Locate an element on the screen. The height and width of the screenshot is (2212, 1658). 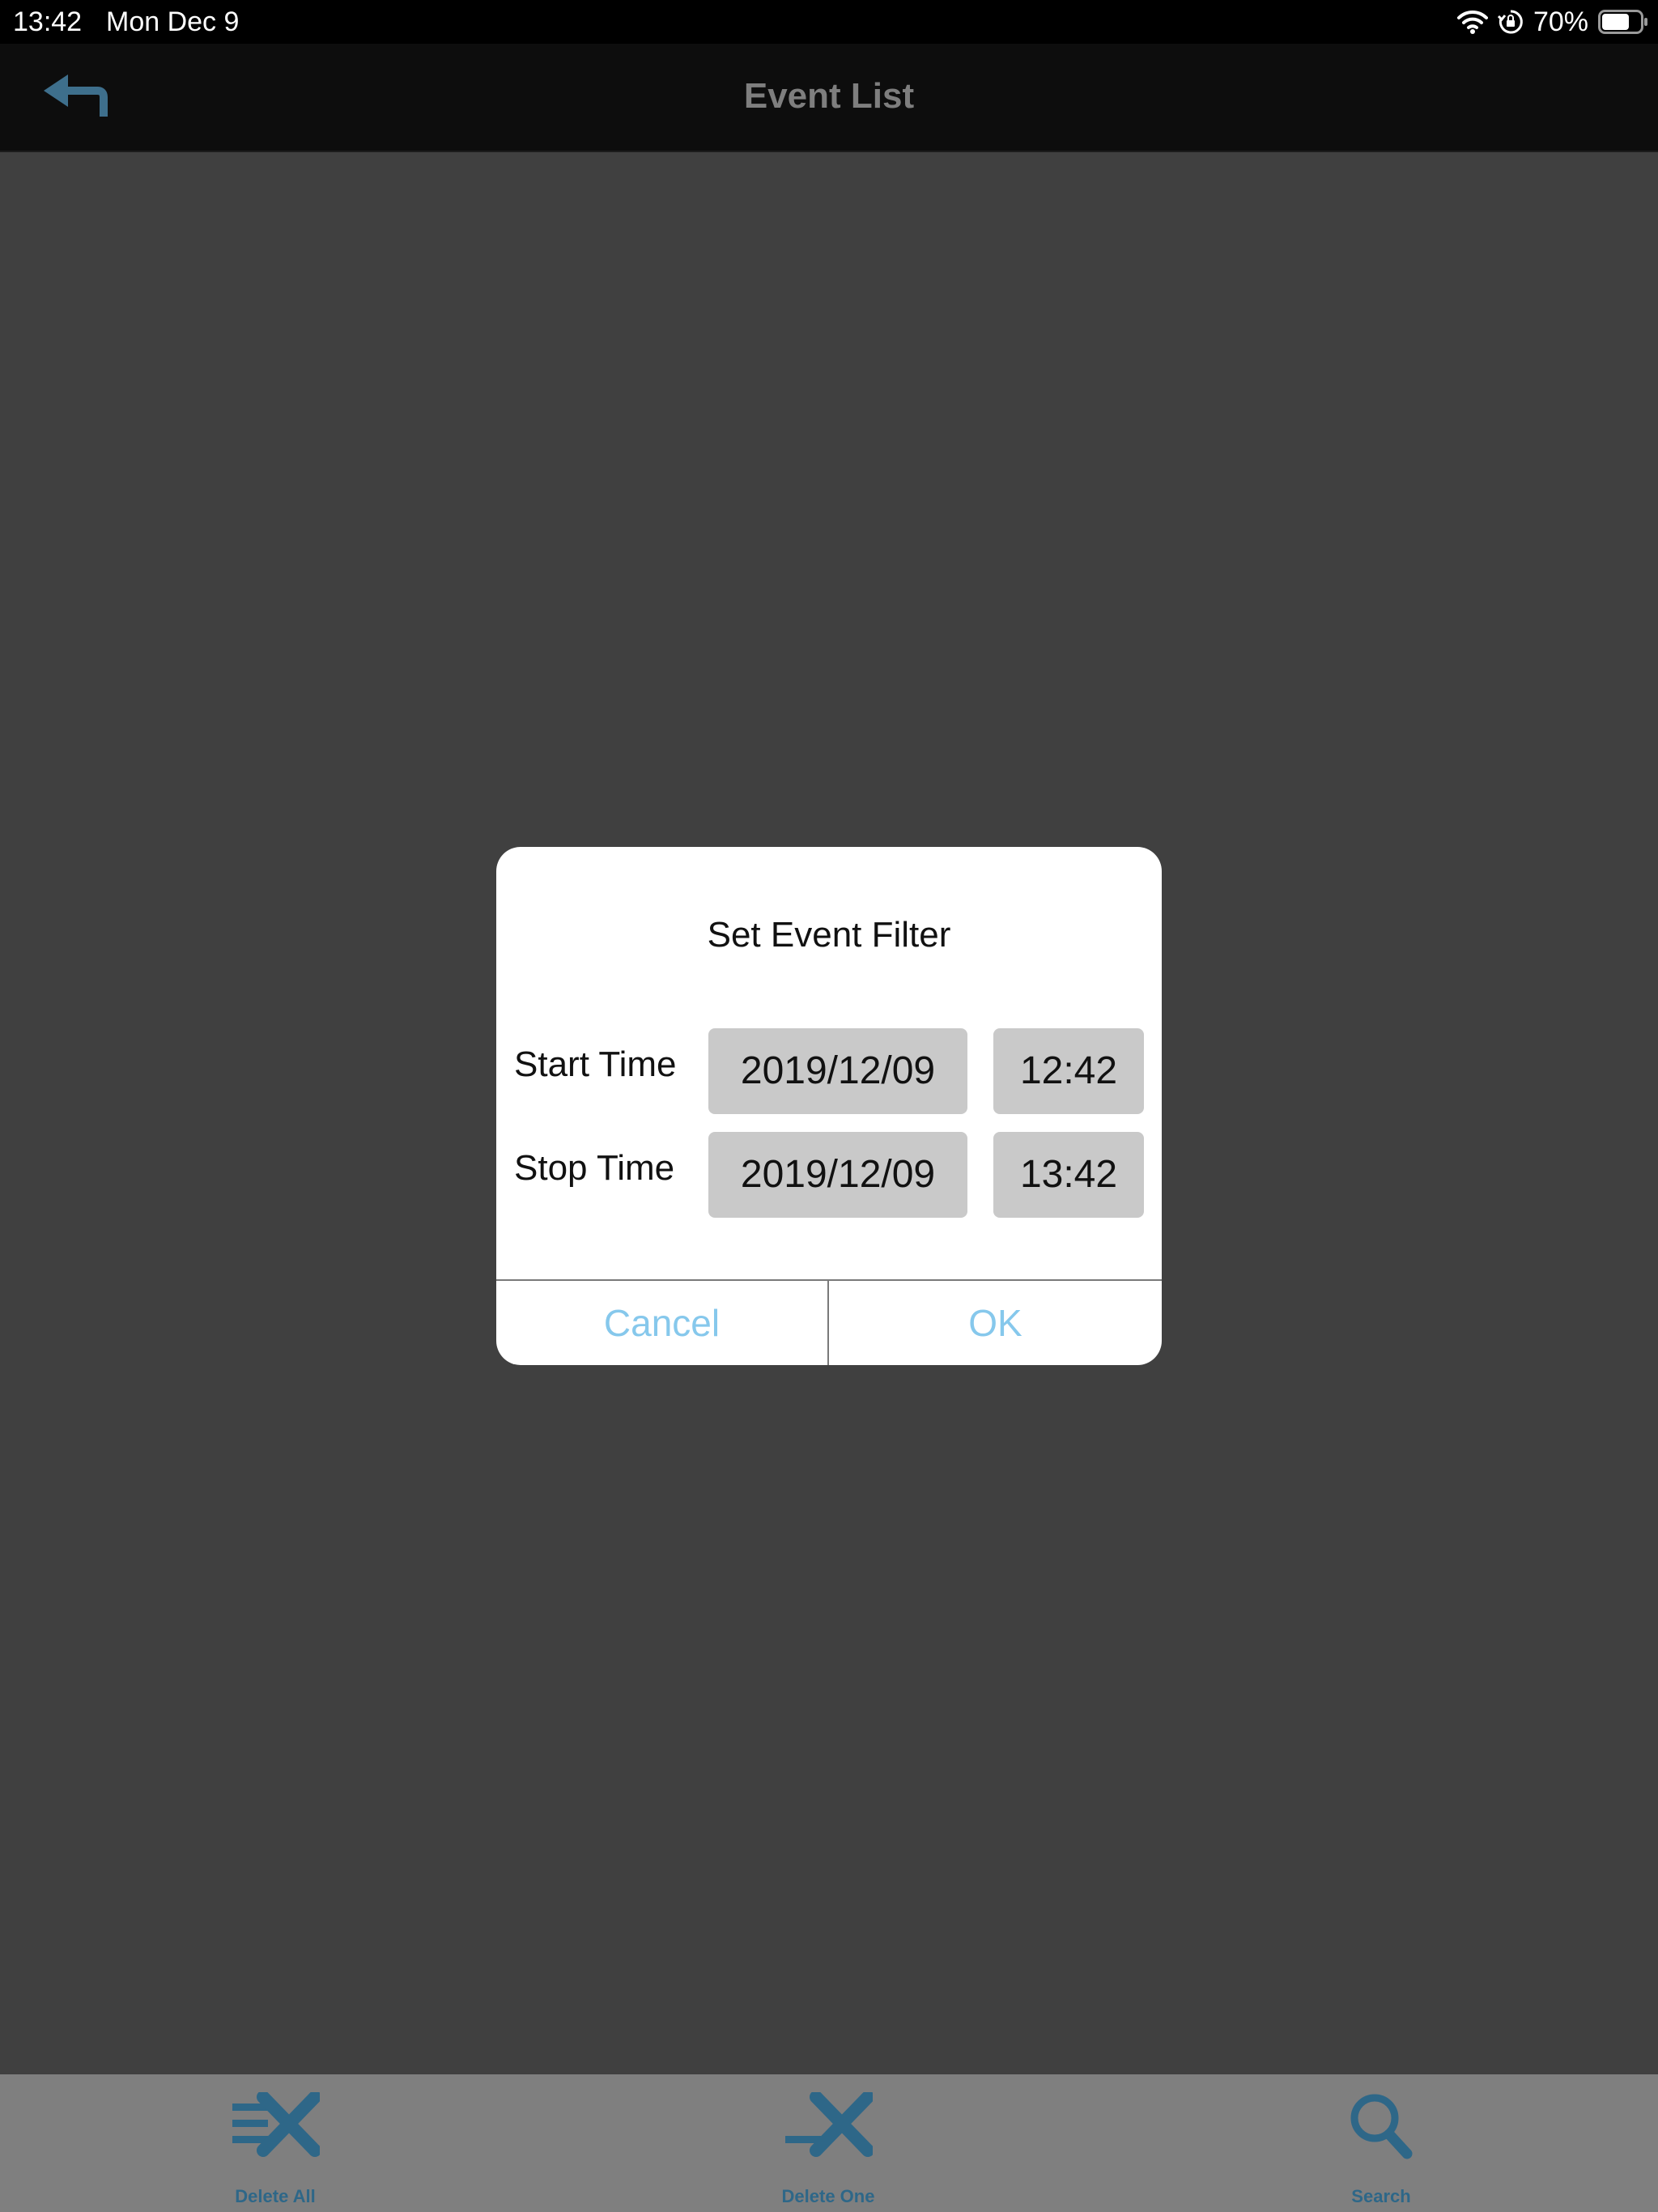
status-time: 13:42 is located at coordinates (48, 22).